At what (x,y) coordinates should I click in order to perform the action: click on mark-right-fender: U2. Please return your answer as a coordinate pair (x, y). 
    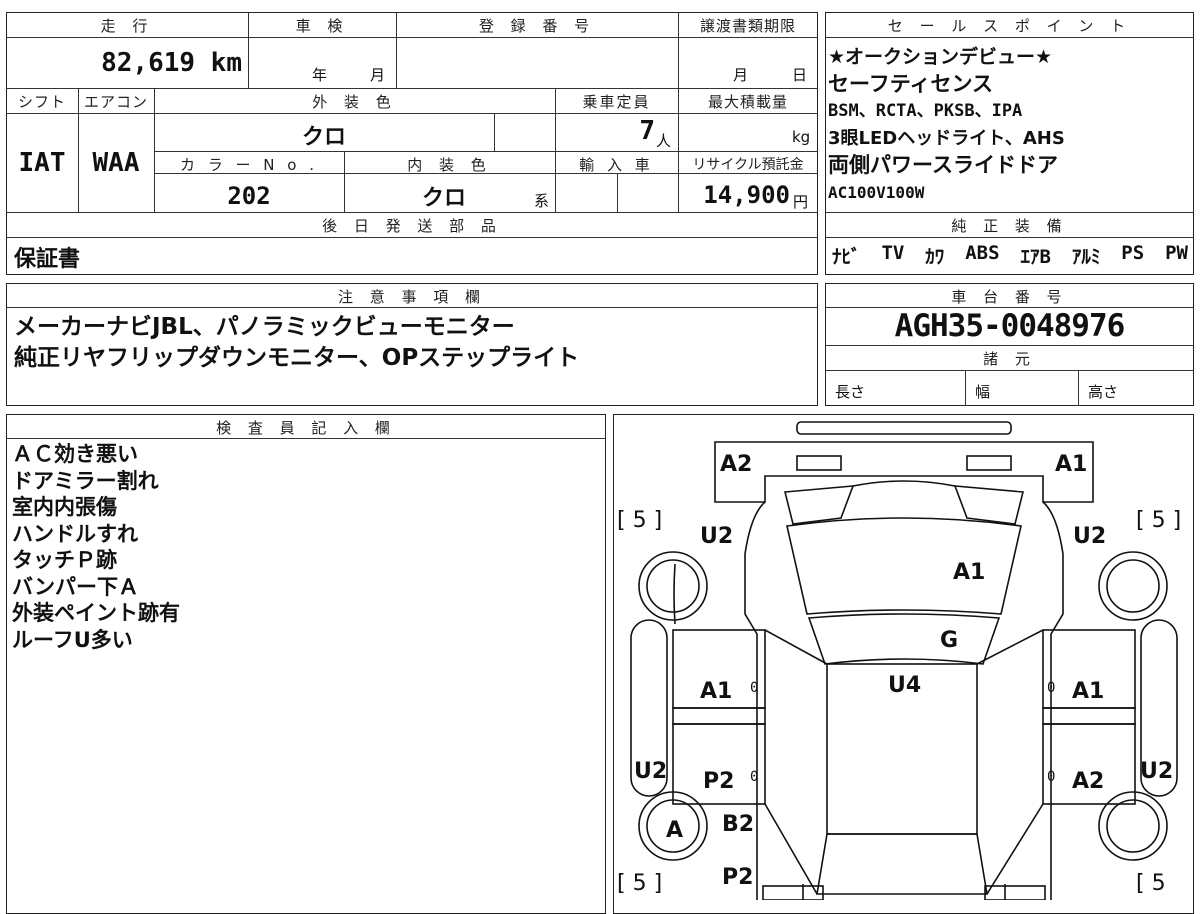
    Looking at the image, I should click on (1090, 536).